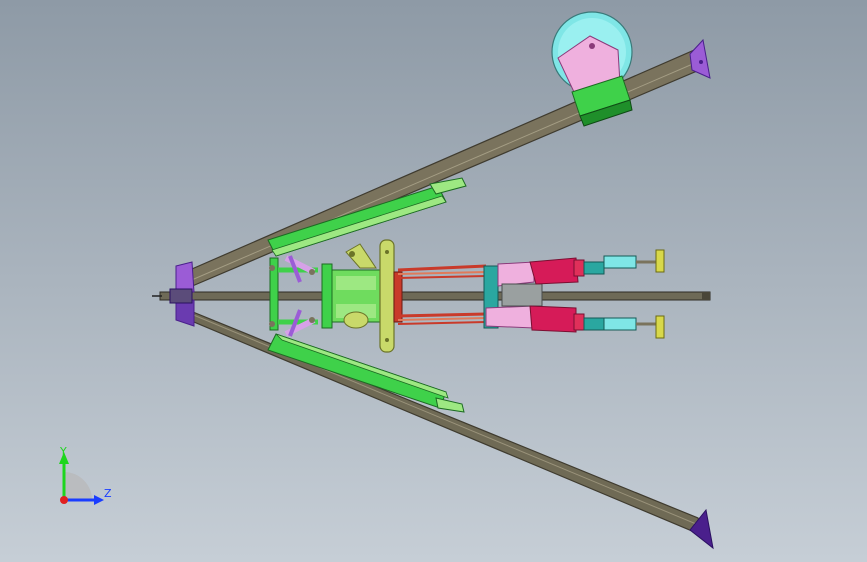 The height and width of the screenshot is (562, 867). What do you see at coordinates (63, 451) in the screenshot?
I see `triad-y-label: Y` at bounding box center [63, 451].